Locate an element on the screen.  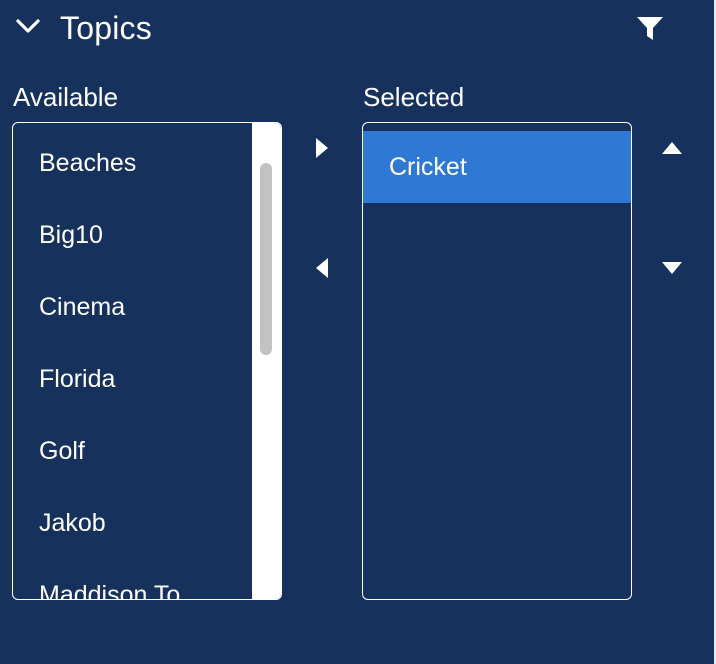
section-title: Topics is located at coordinates (106, 27).